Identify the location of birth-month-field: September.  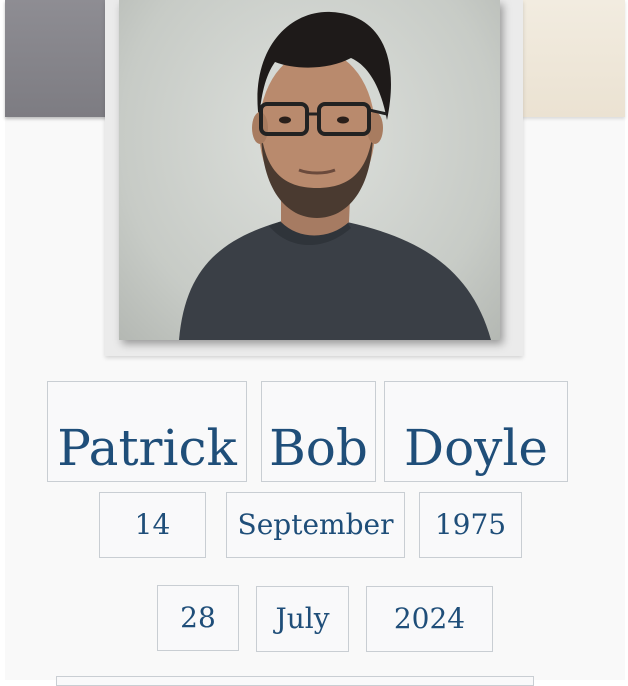
(315, 525).